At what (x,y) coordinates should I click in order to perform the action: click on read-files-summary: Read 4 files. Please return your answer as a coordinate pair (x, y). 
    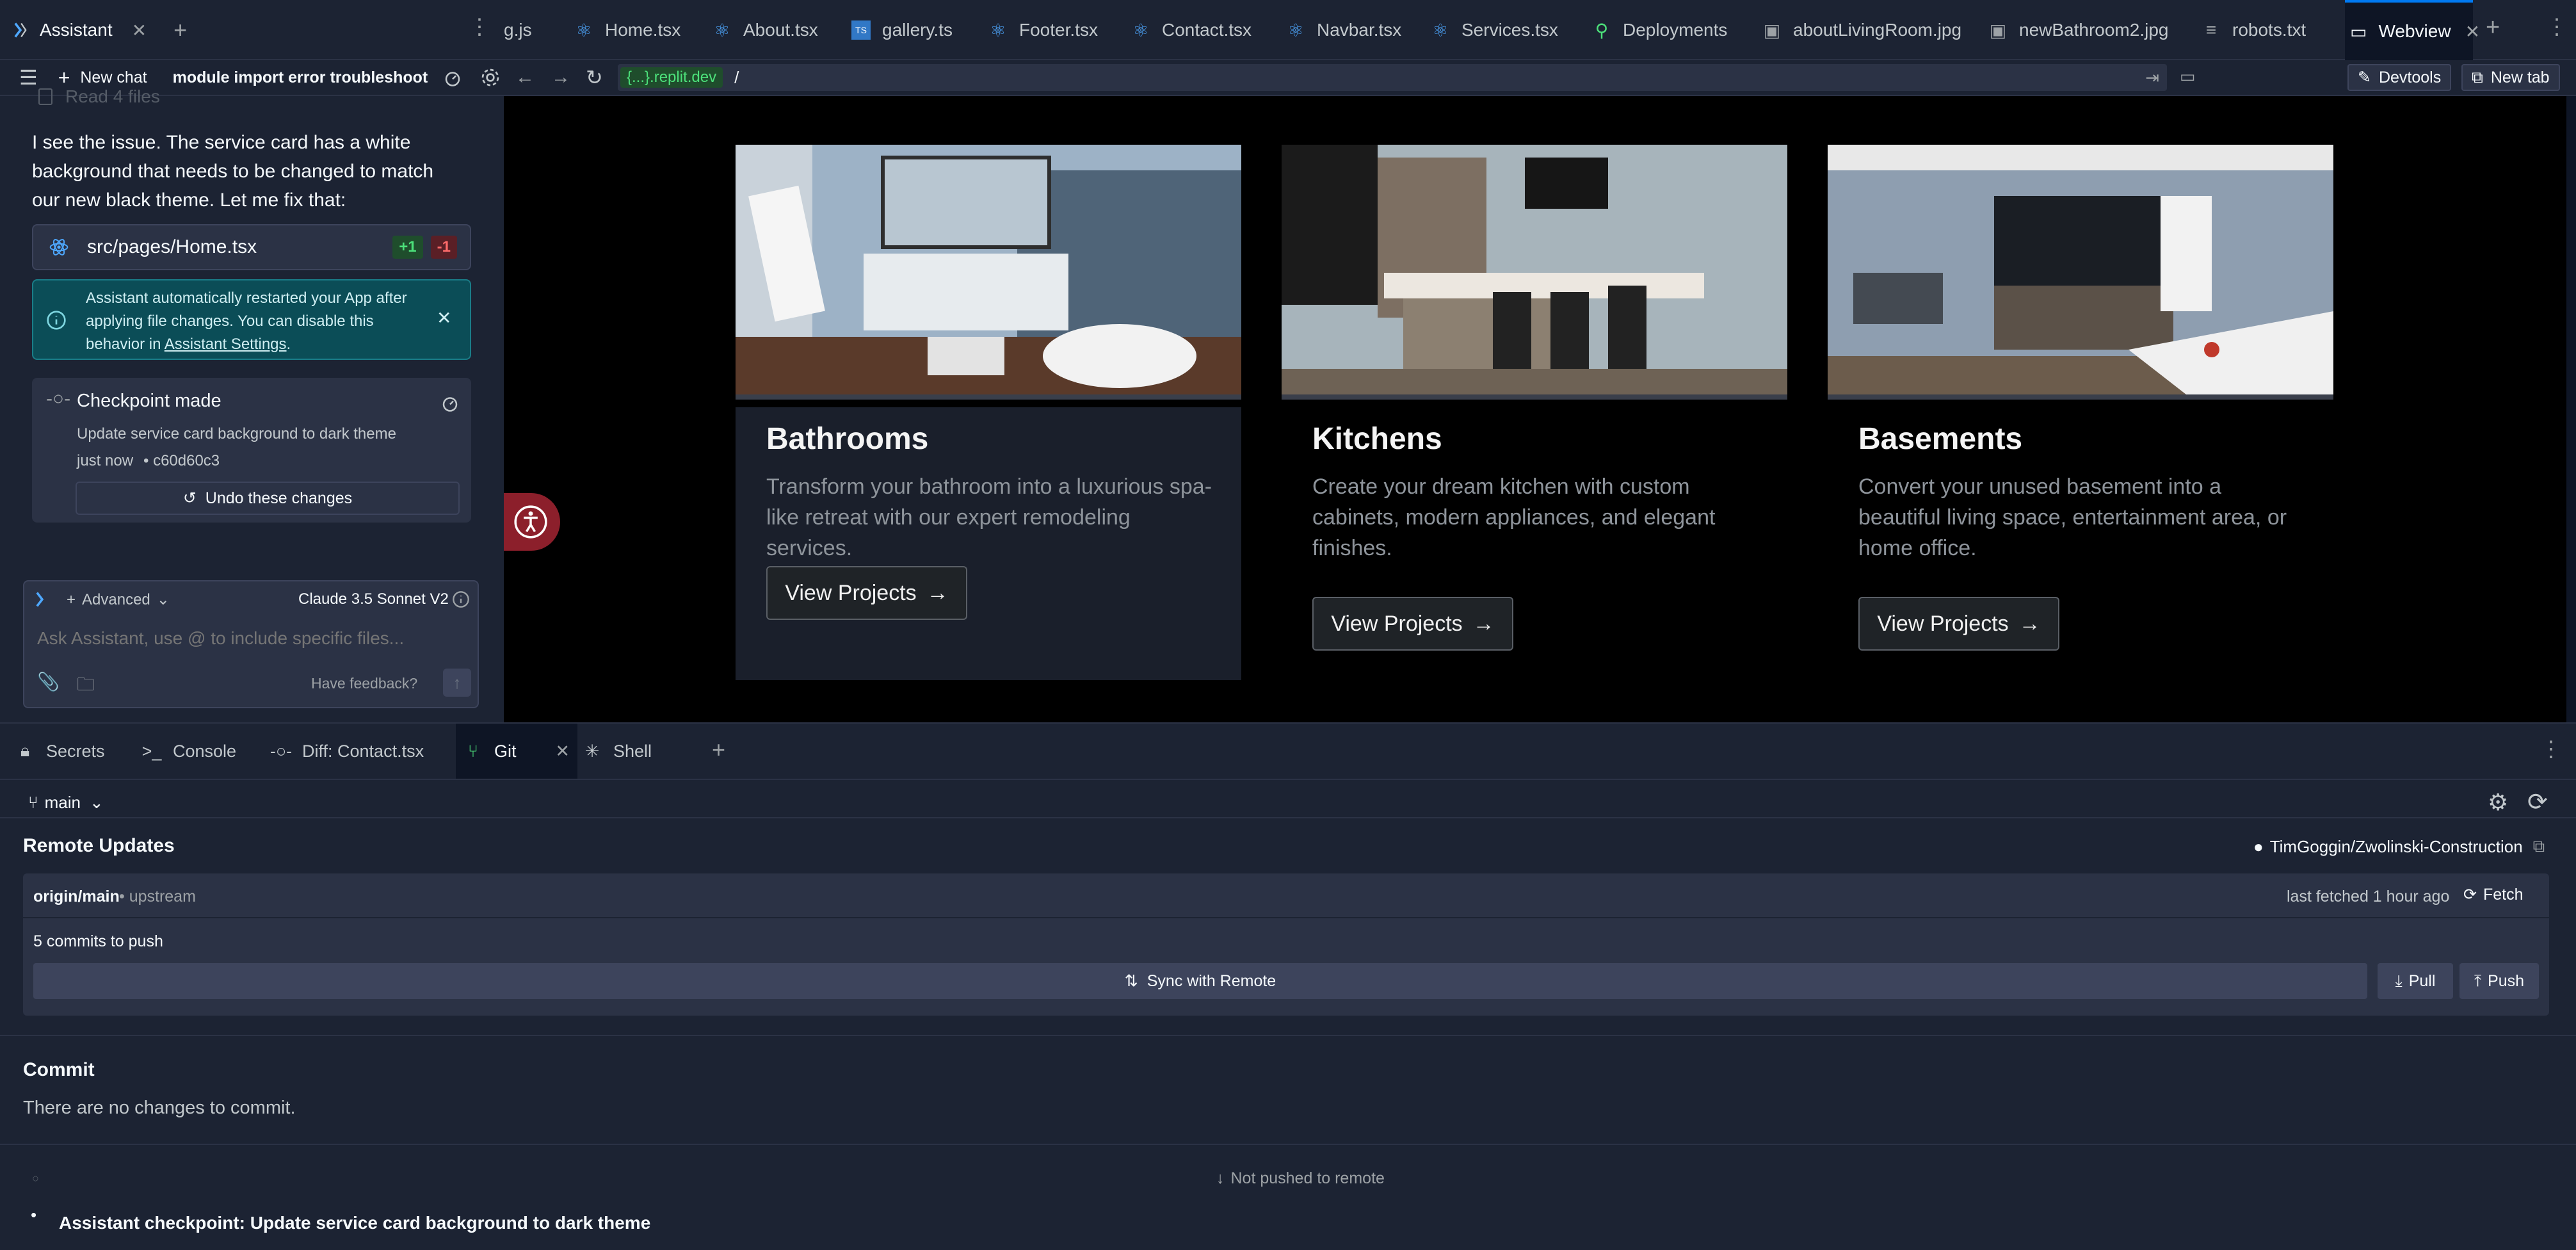
    Looking at the image, I should click on (99, 96).